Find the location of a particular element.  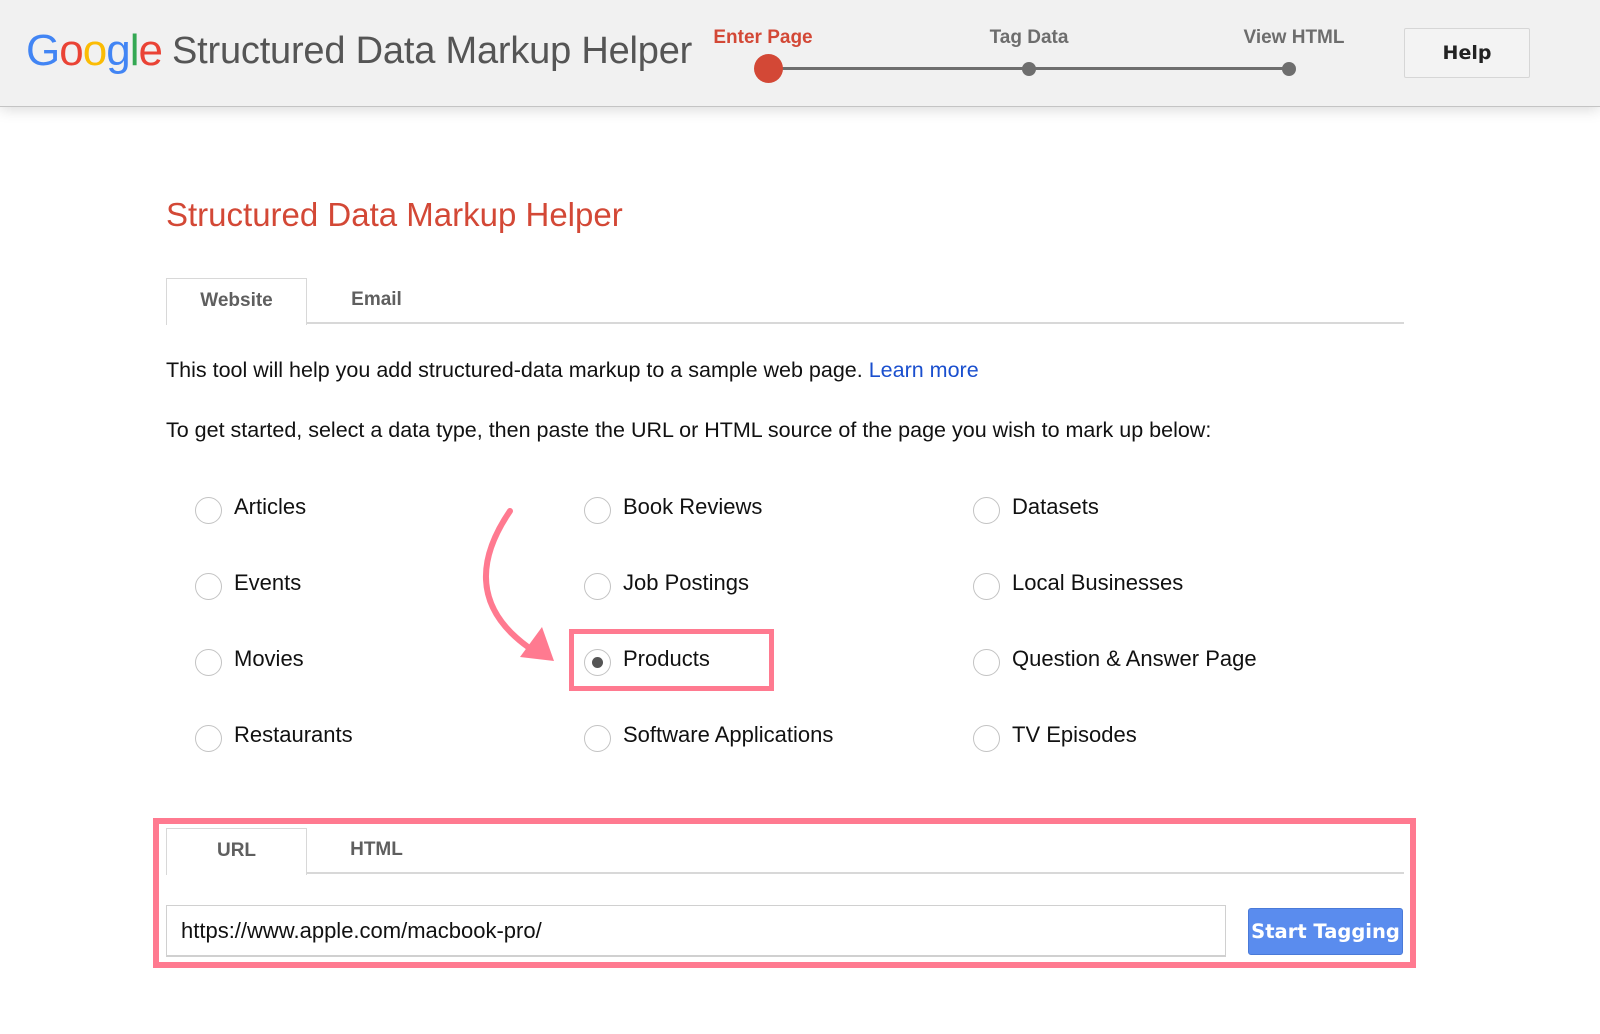

google-logo: Google is located at coordinates (94, 51).